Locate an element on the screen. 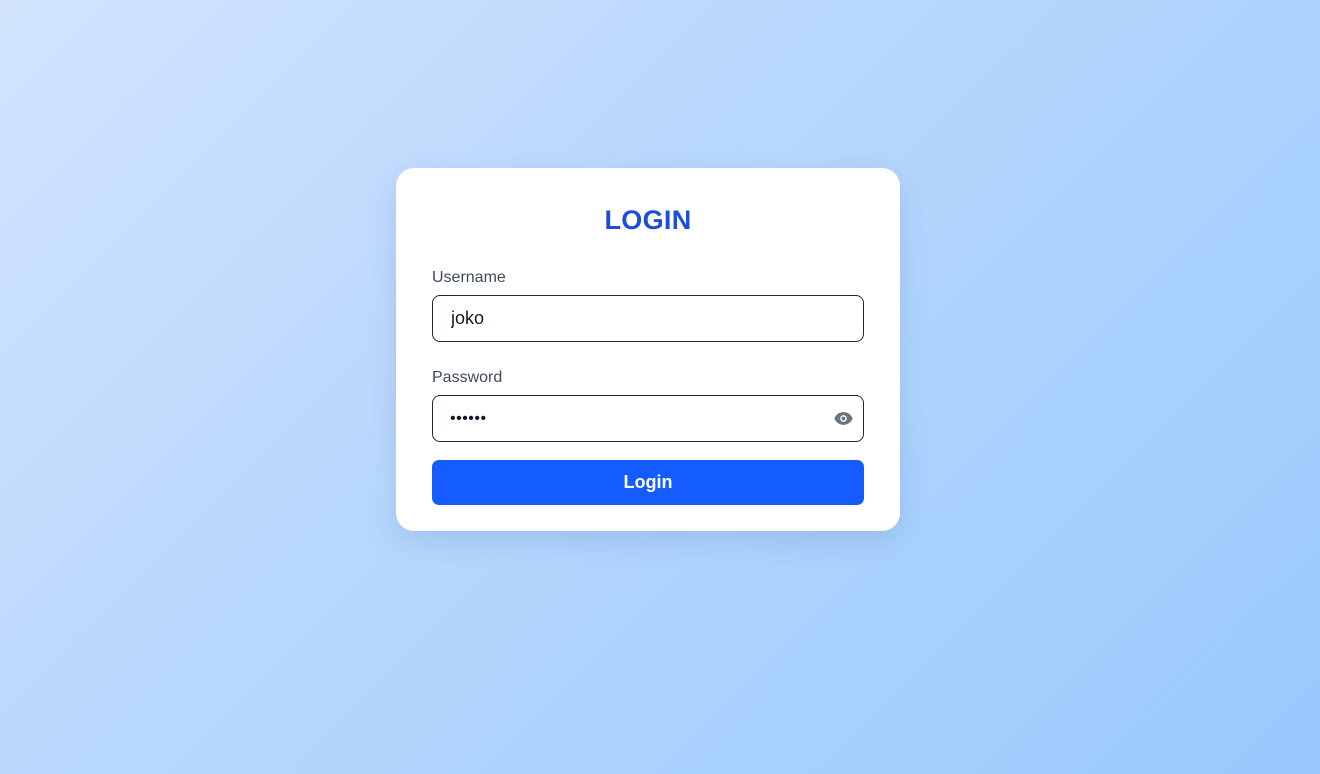  username-field-wrapper is located at coordinates (648, 318).